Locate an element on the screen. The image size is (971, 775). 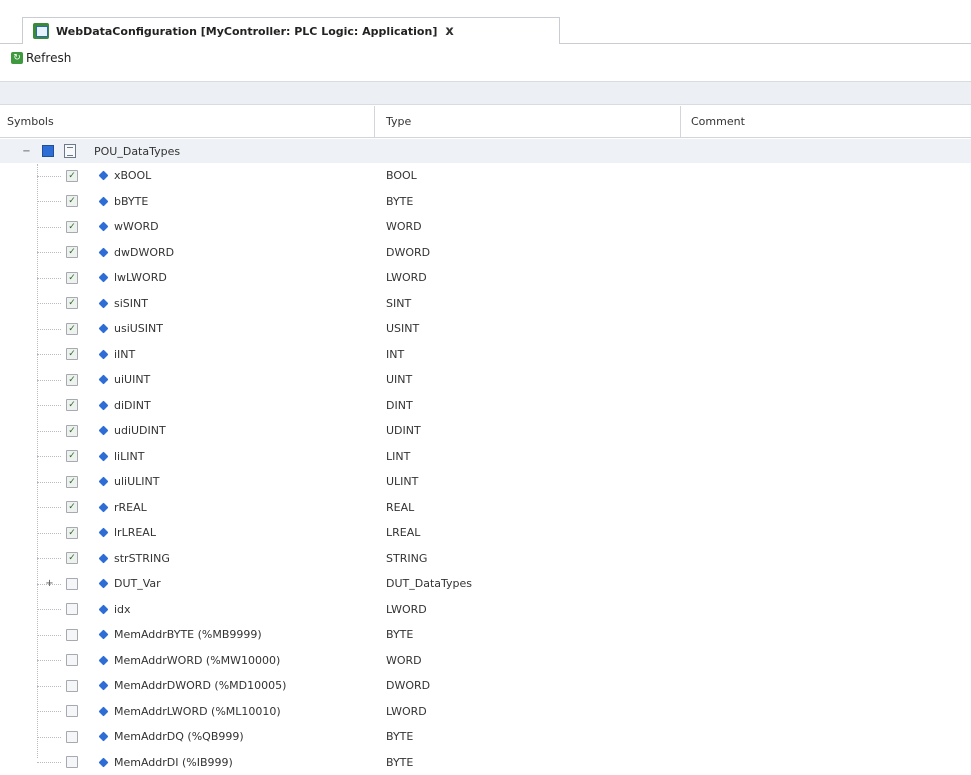
symbol-cell: − POU_DataTypes is located at coordinates (187, 151).